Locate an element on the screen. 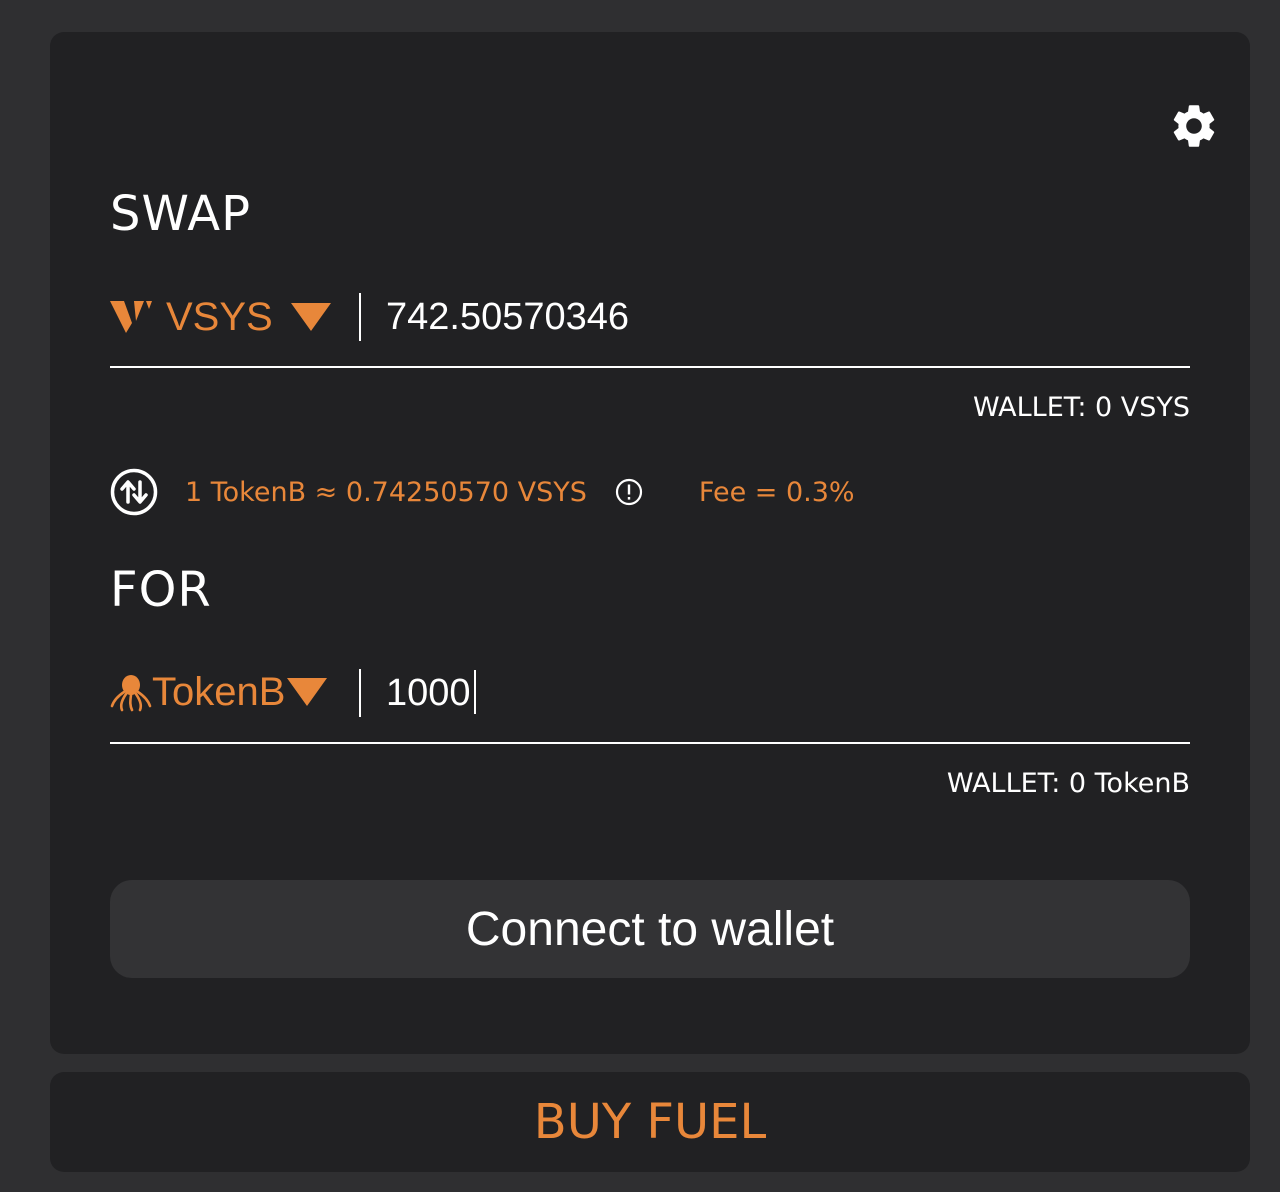  fee-text: Fee = 0.3% is located at coordinates (776, 492).